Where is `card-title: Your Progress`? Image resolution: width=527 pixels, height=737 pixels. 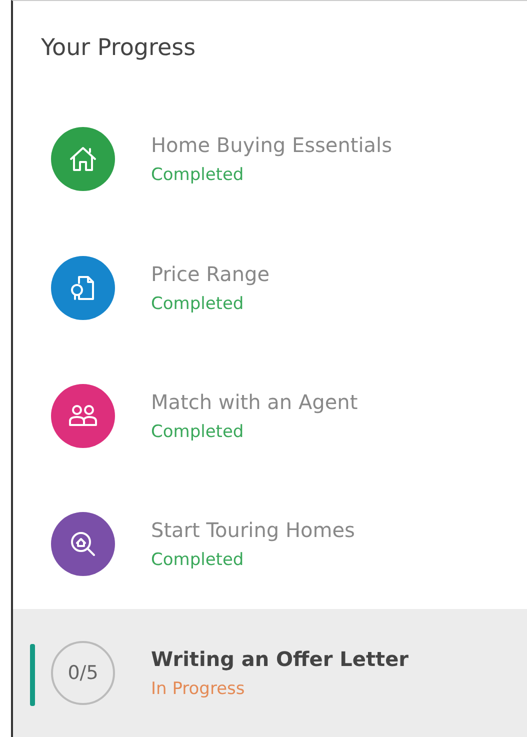 card-title: Your Progress is located at coordinates (118, 48).